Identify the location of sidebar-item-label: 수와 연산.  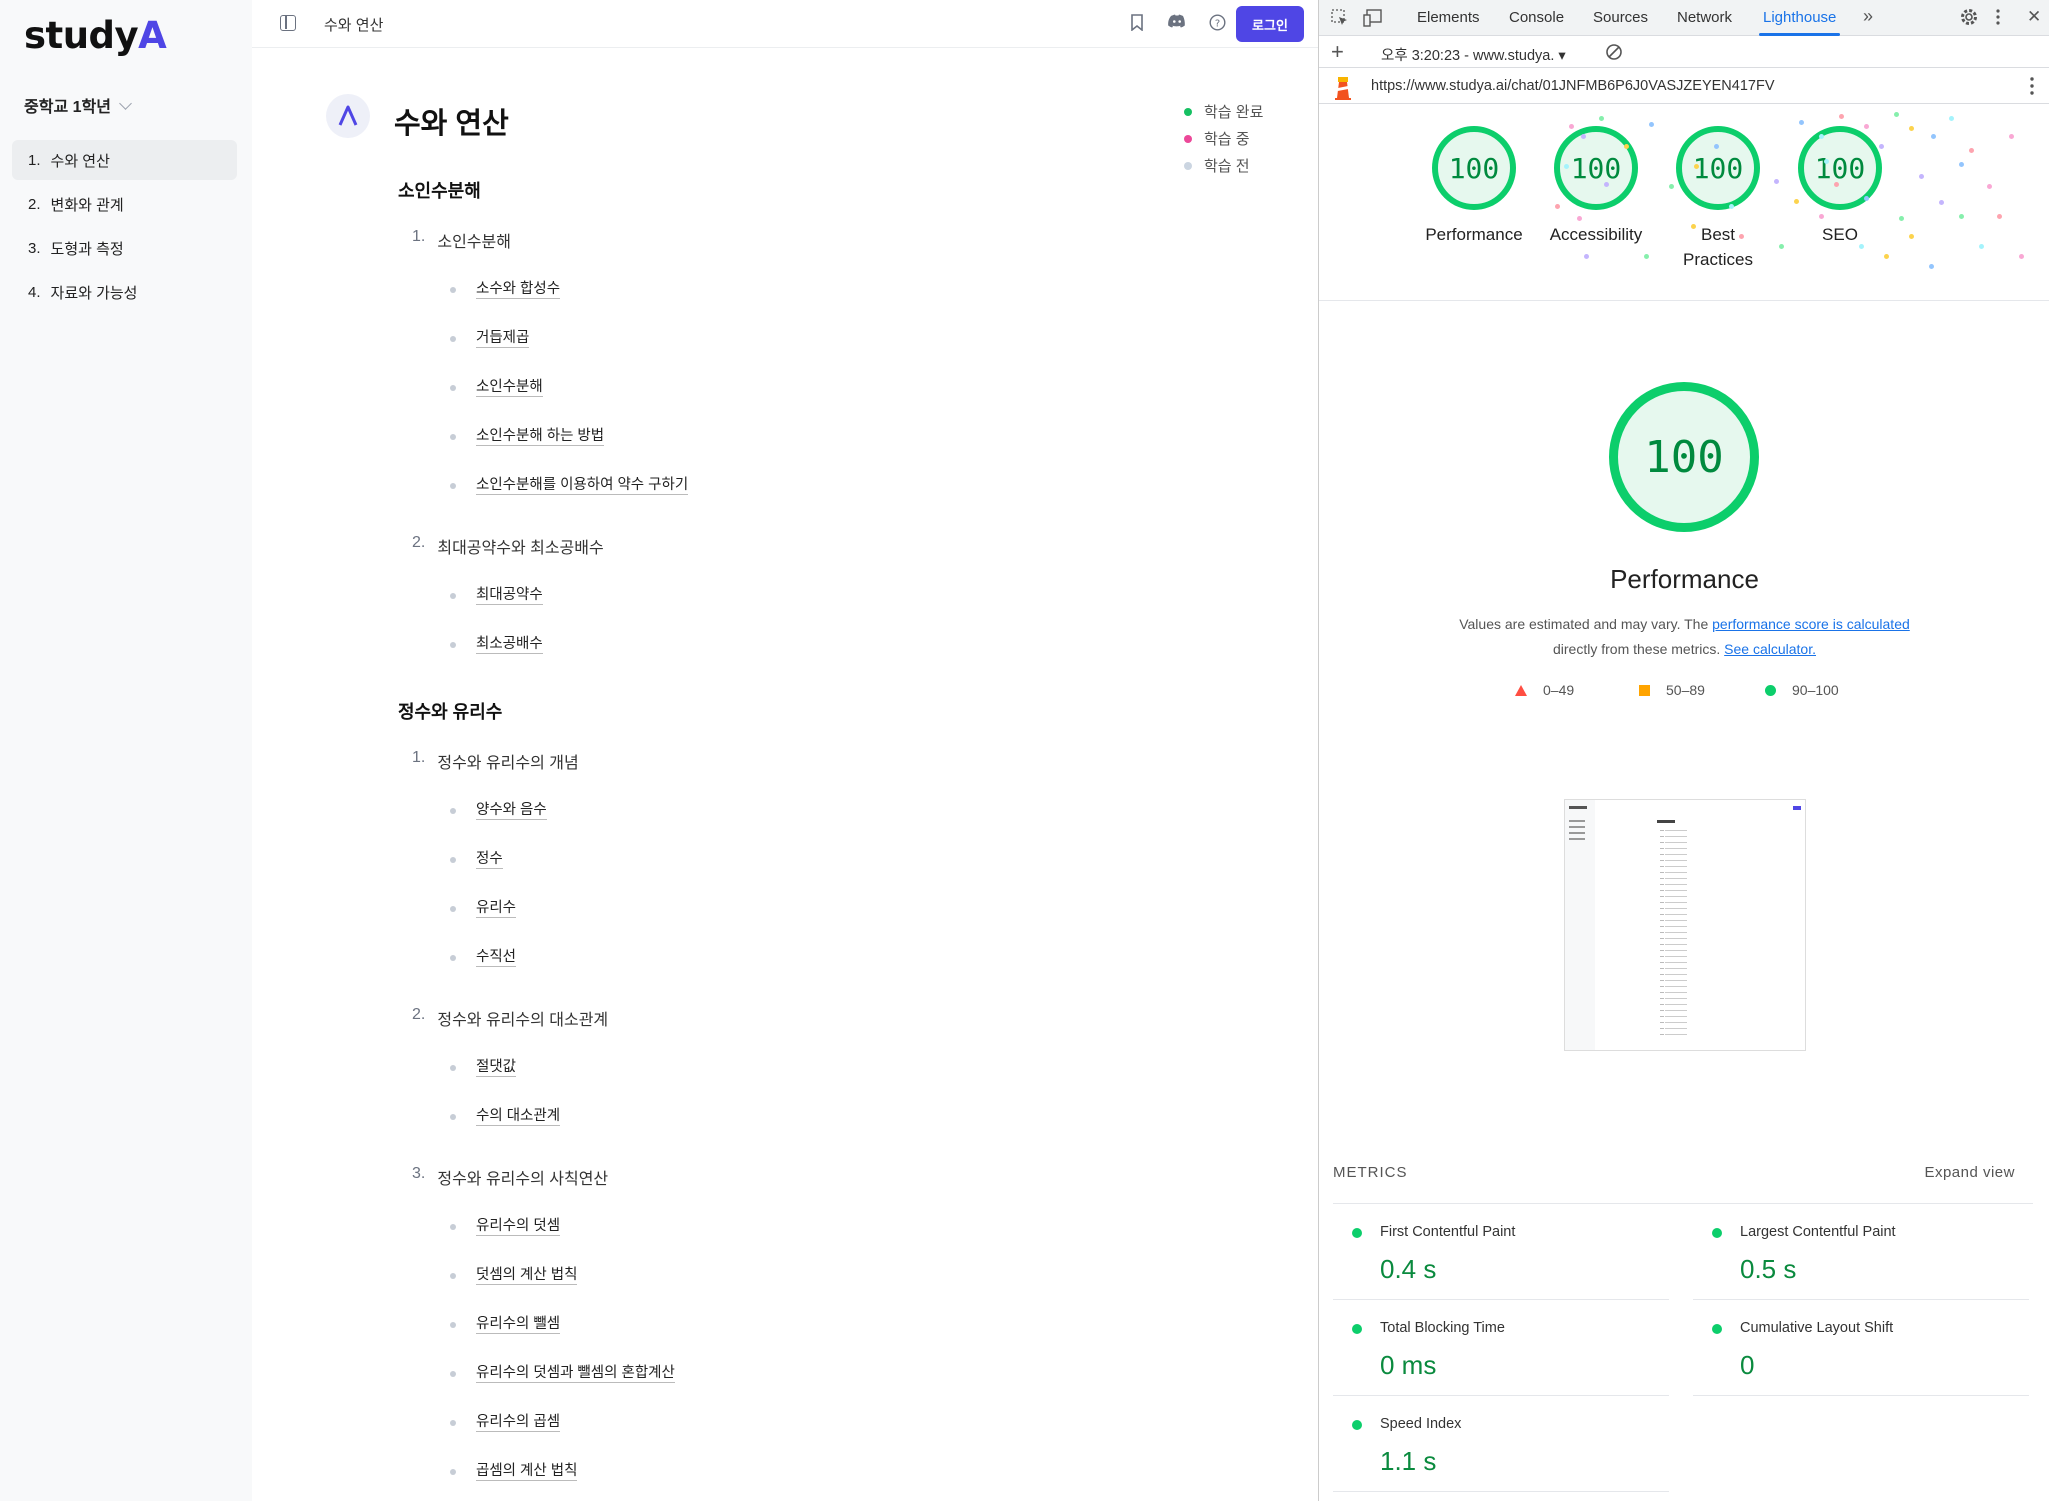
(80, 161).